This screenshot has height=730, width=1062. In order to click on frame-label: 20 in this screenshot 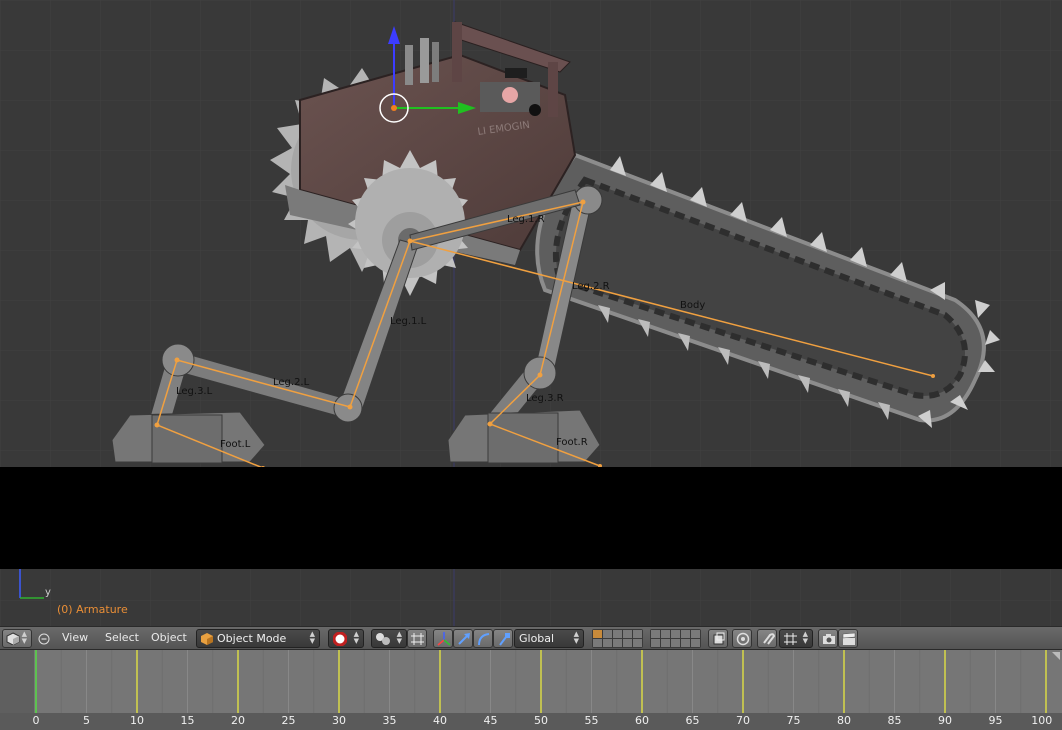, I will do `click(238, 720)`.